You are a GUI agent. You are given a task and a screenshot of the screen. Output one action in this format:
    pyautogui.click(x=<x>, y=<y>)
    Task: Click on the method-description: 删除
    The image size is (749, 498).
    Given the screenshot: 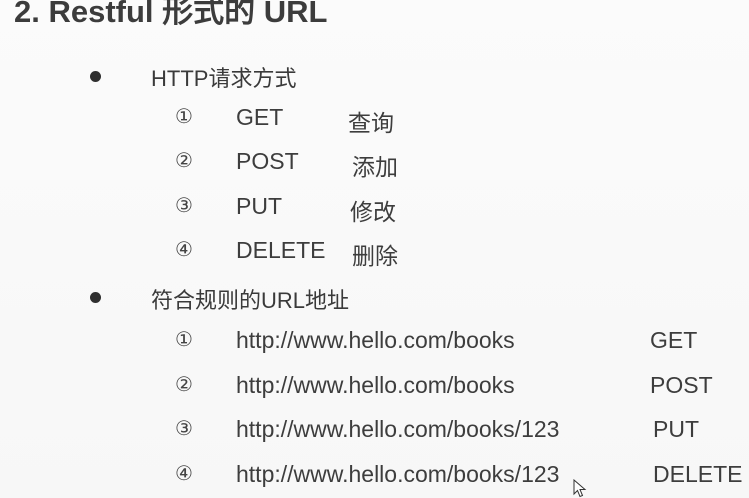 What is the action you would take?
    pyautogui.click(x=375, y=256)
    